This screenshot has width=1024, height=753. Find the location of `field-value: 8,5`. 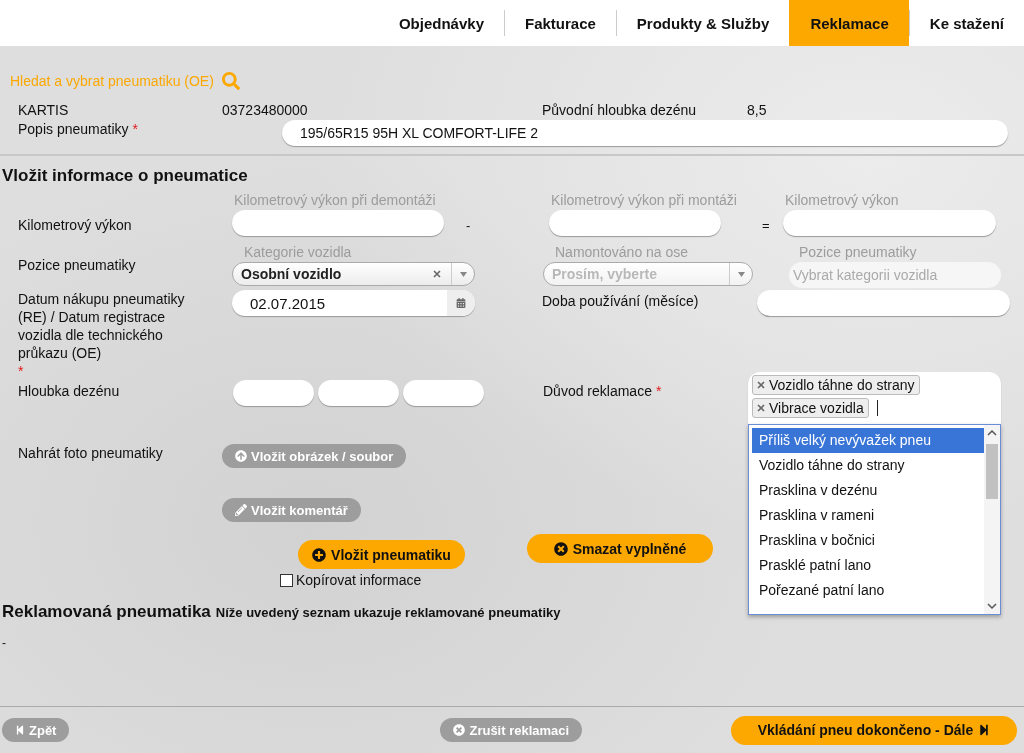

field-value: 8,5 is located at coordinates (757, 110).